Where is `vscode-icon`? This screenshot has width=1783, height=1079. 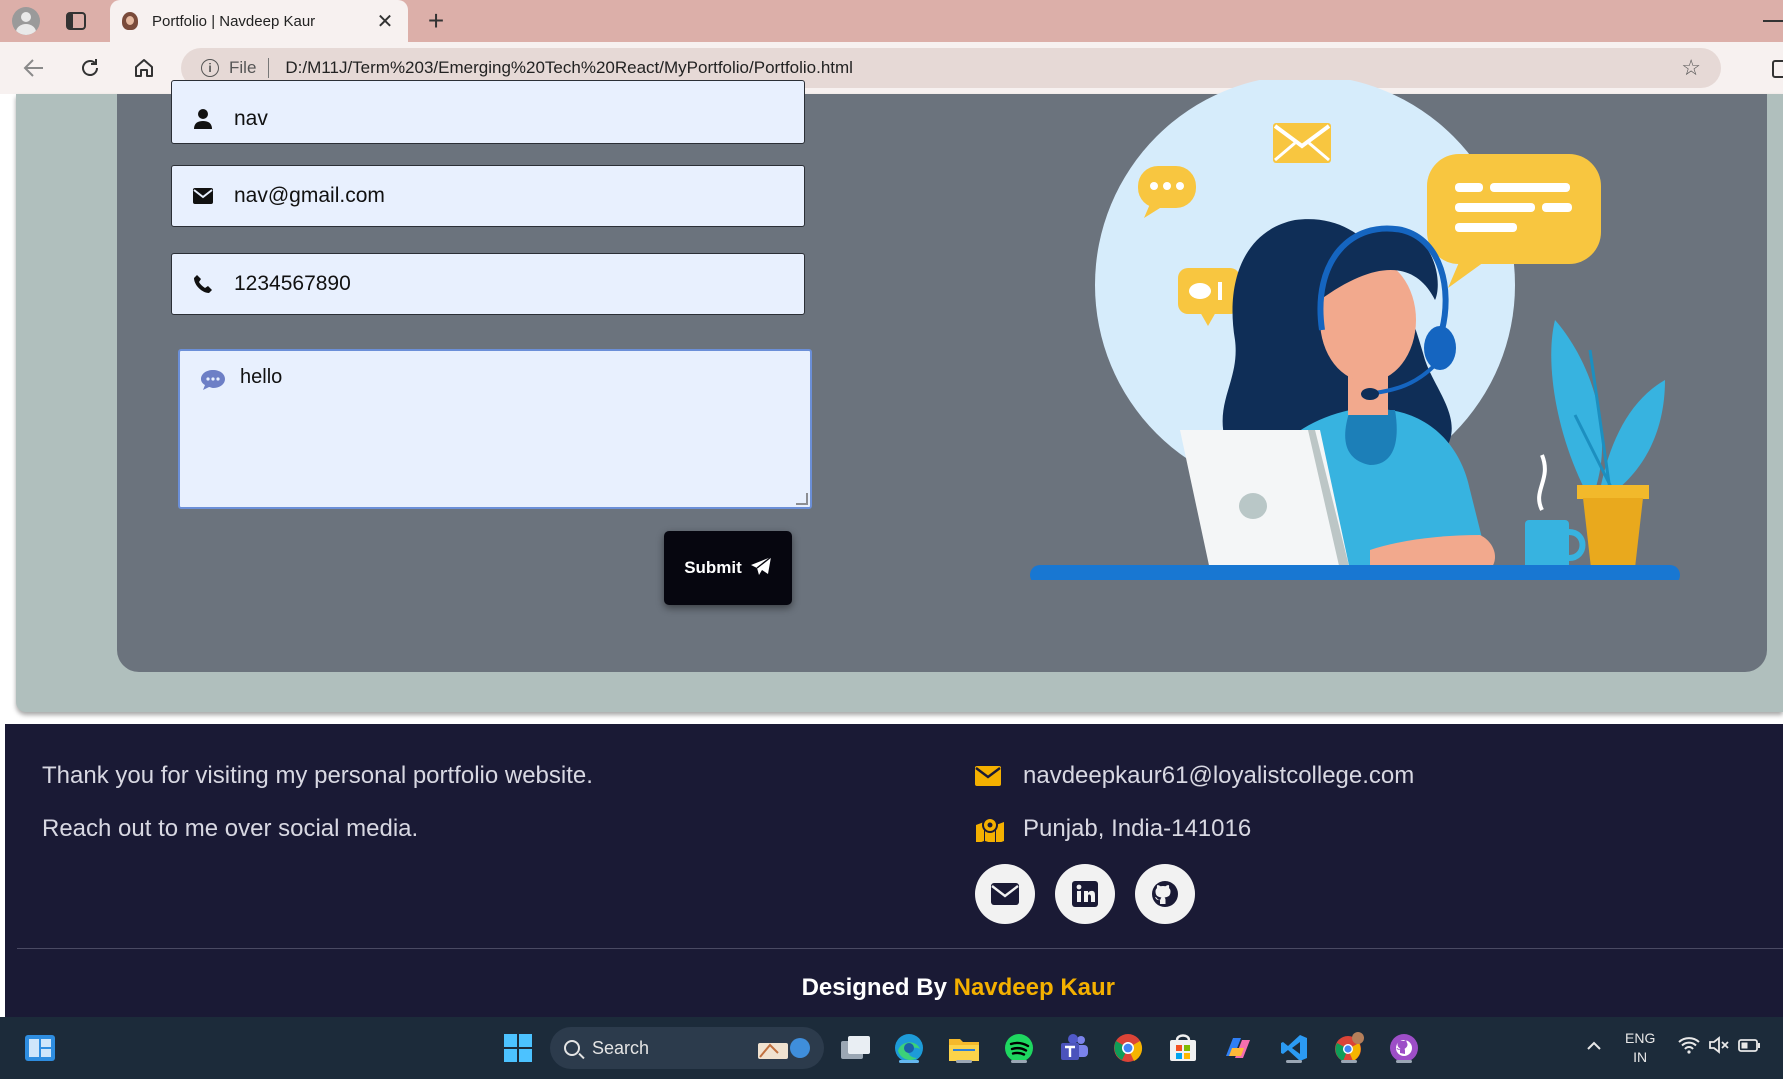 vscode-icon is located at coordinates (1294, 1048).